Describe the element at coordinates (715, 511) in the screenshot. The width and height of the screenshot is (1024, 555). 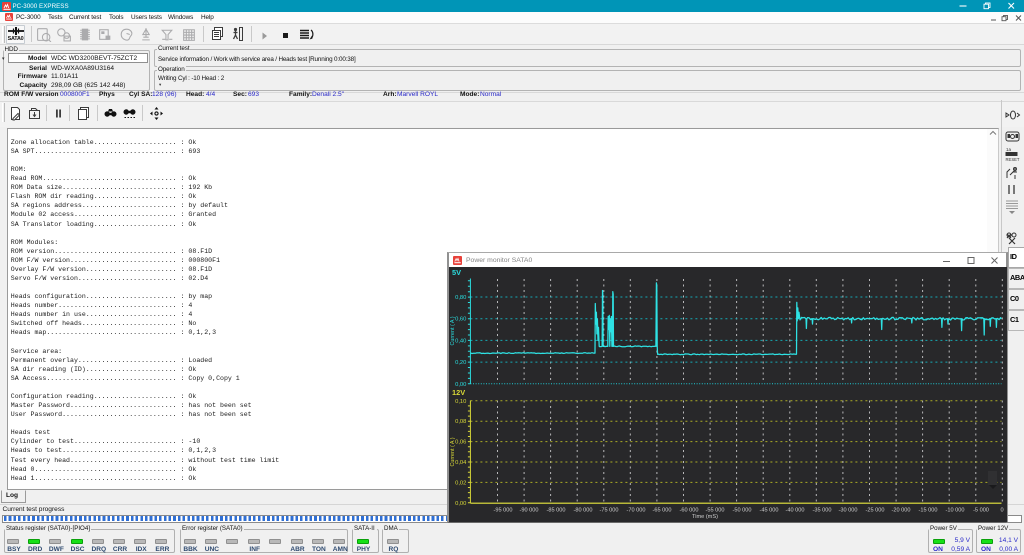
I see `svg-text: -55 000` at that location.